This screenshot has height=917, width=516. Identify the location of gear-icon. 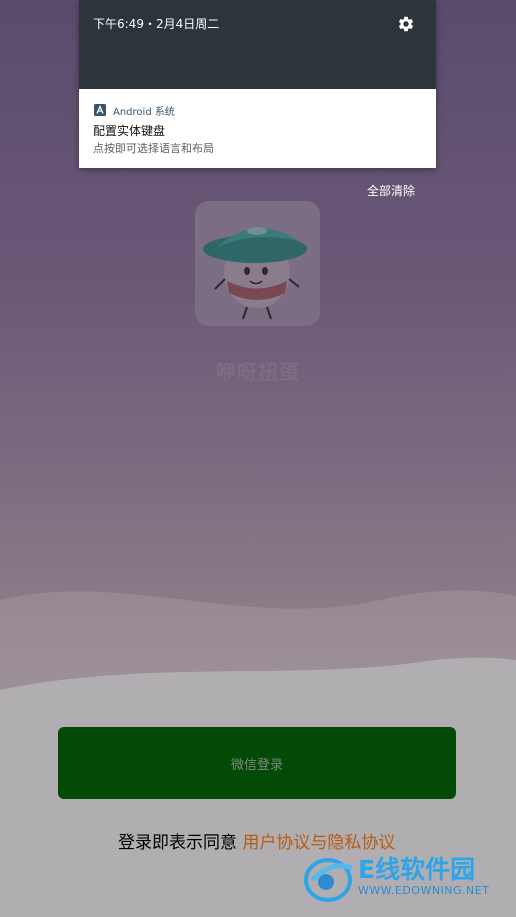
(406, 24).